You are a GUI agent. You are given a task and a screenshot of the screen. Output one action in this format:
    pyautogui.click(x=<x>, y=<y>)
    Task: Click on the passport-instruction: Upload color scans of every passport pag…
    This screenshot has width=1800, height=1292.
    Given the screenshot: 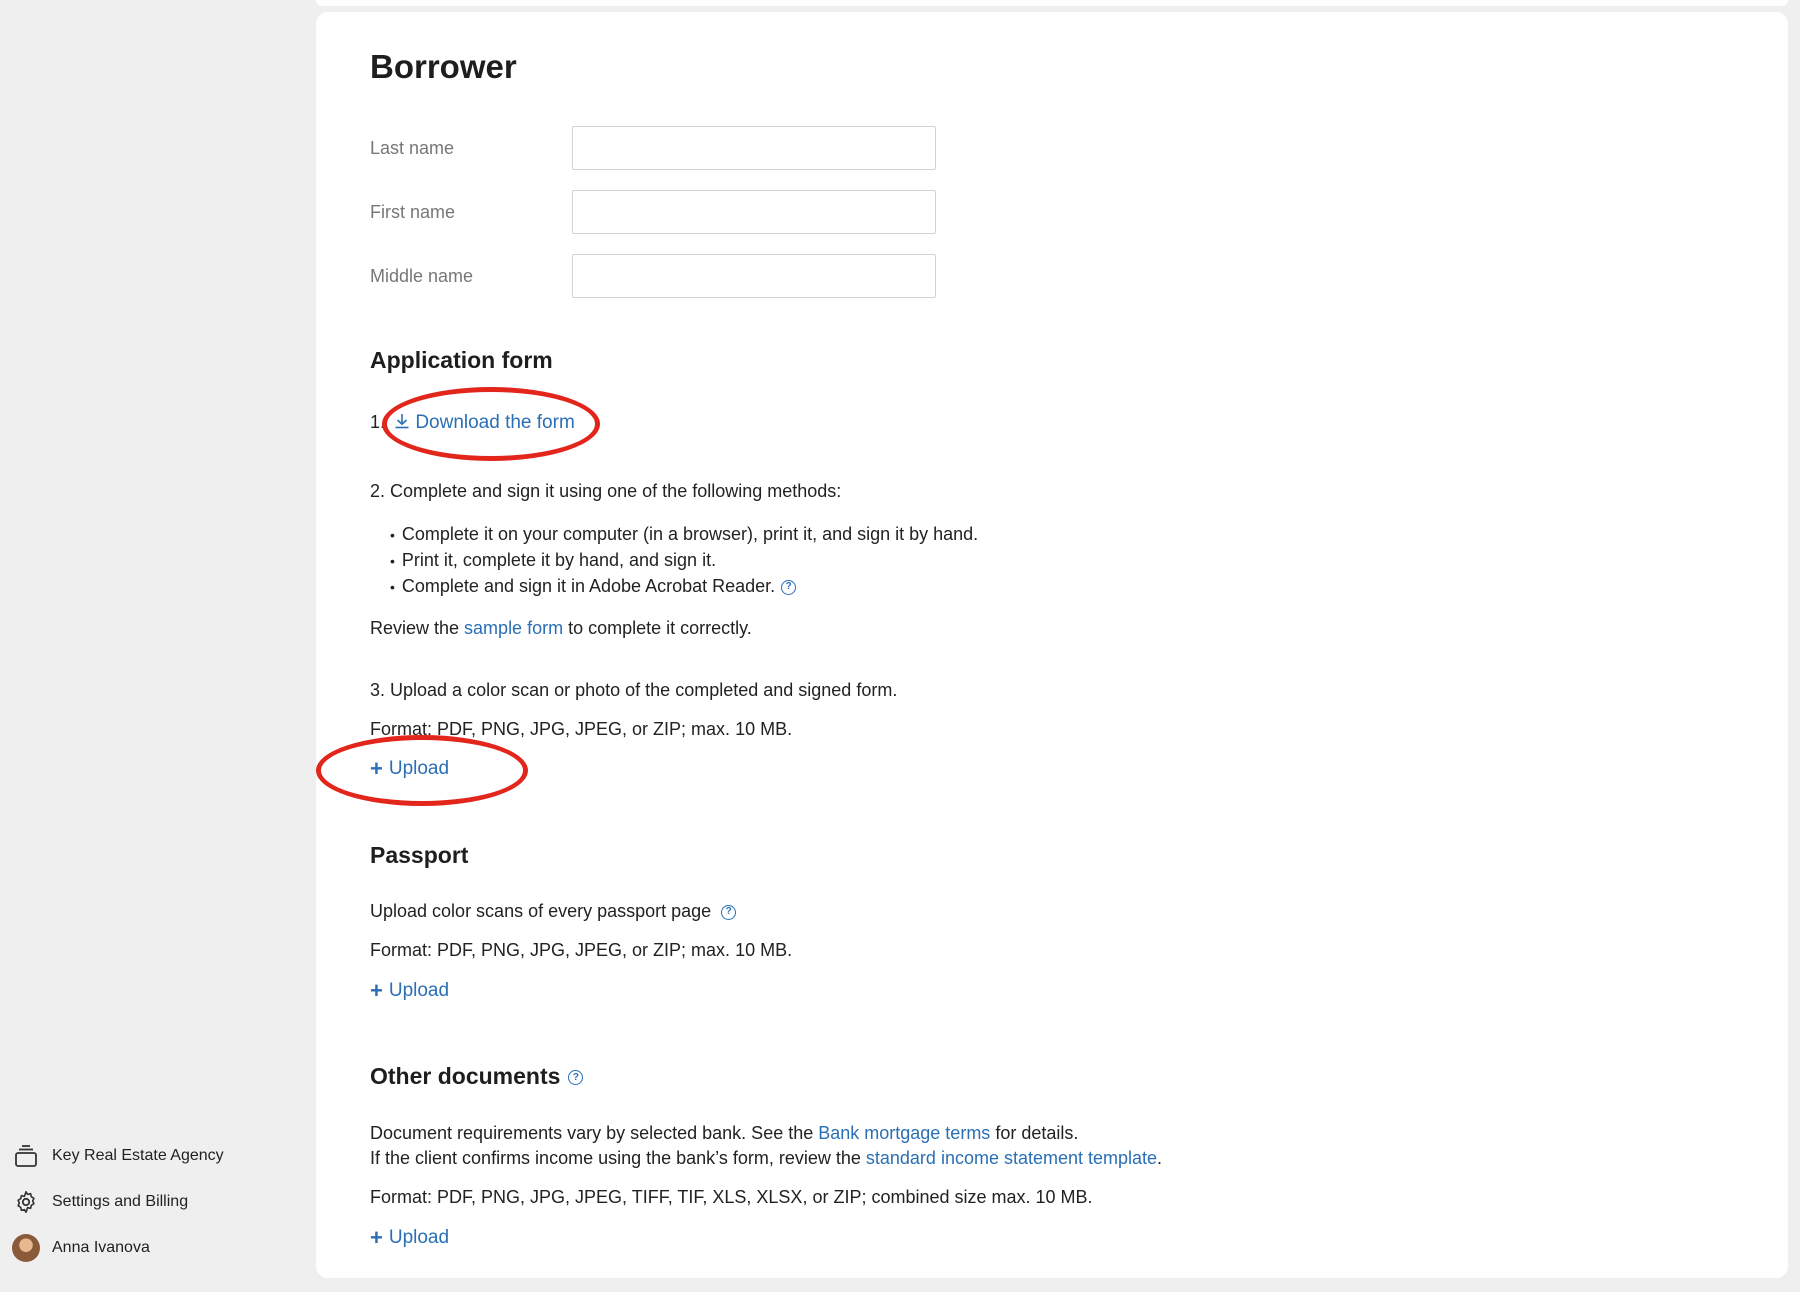 What is the action you would take?
    pyautogui.click(x=553, y=911)
    